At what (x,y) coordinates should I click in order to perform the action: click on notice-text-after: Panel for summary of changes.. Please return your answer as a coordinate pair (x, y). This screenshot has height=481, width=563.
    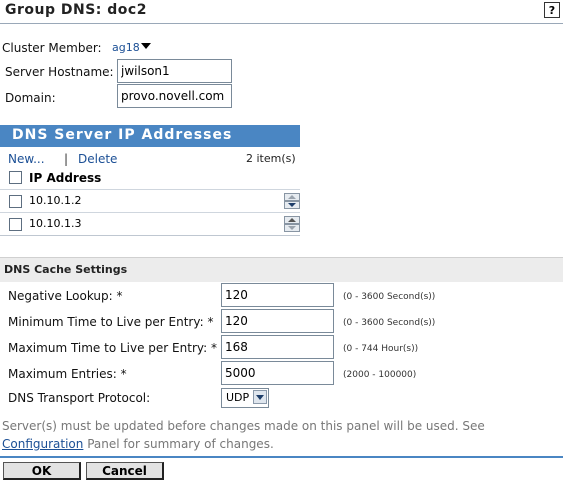
    Looking at the image, I should click on (178, 444).